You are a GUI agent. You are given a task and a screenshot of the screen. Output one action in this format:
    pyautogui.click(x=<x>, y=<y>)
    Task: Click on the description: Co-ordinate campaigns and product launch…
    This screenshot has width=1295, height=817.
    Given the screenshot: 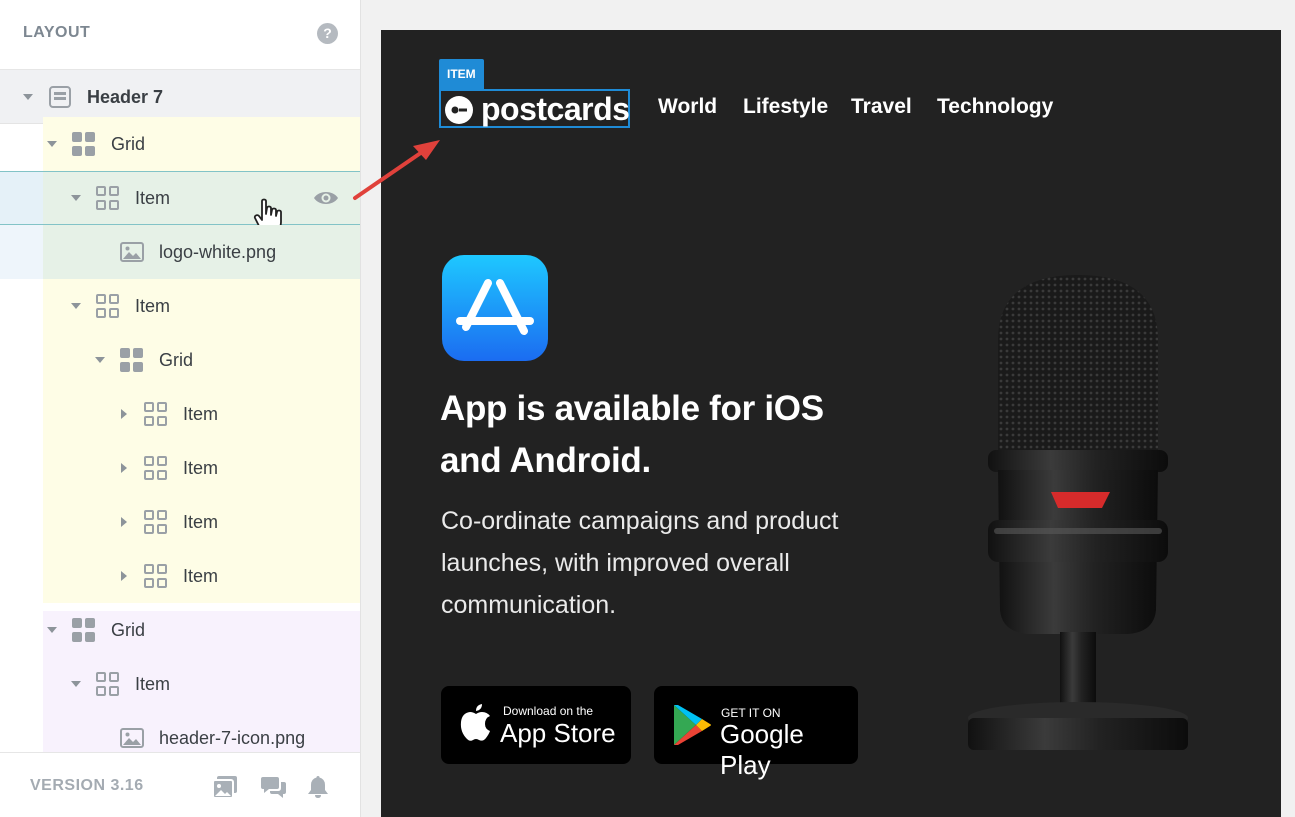 What is the action you would take?
    pyautogui.click(x=640, y=563)
    